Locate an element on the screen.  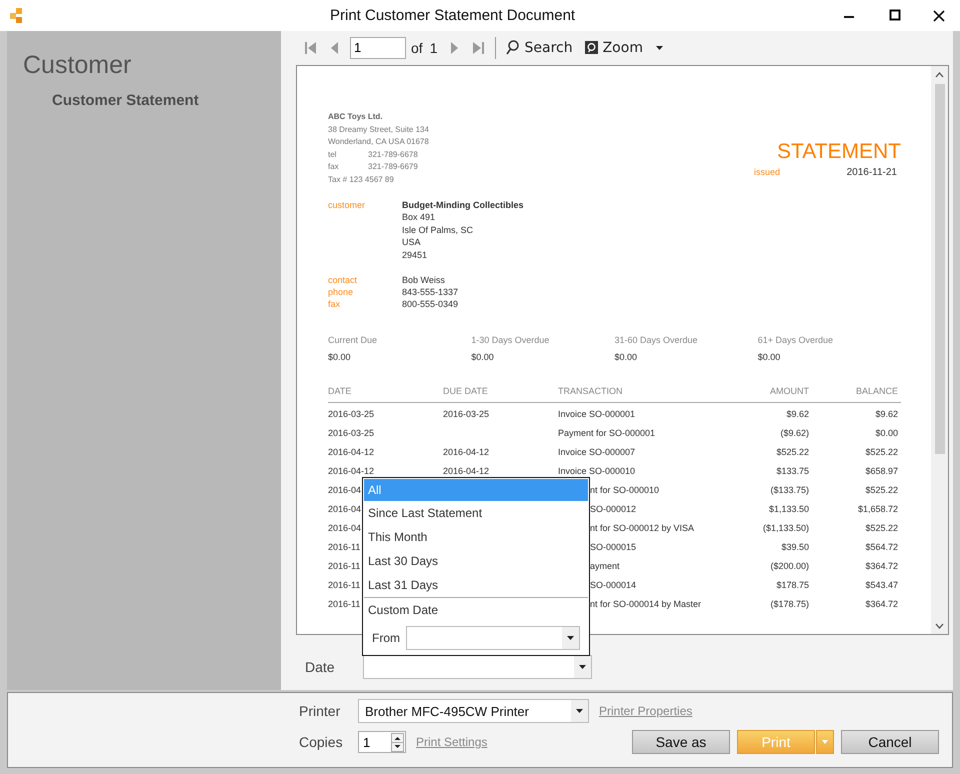
table-cell-text: nt for SO-000012 by VISA is located at coordinates (641, 527).